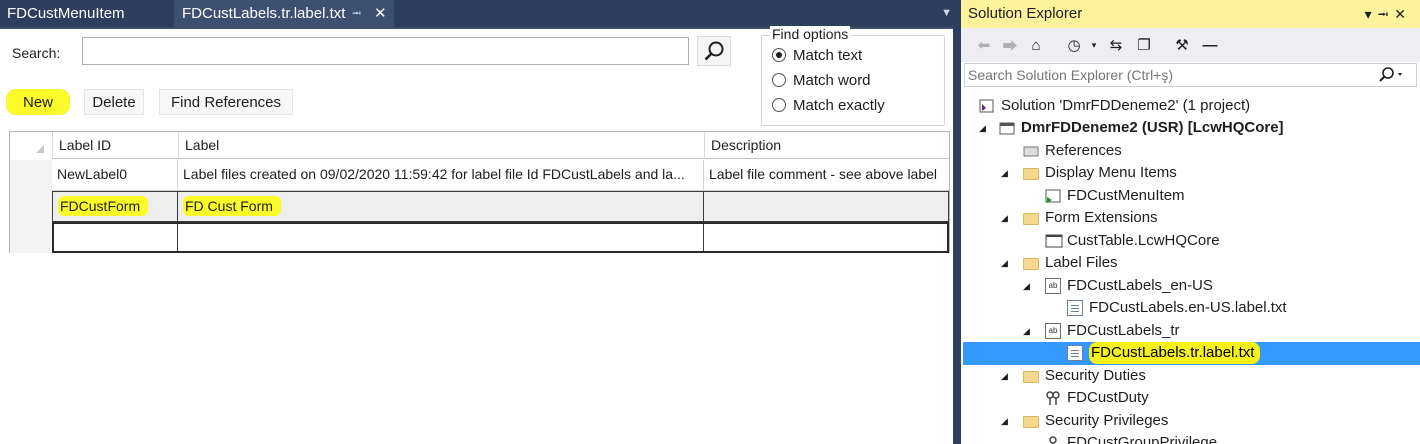 The image size is (1420, 444). Describe the element at coordinates (1114, 106) in the screenshot. I see `tree-item-solution: Solution 'DmrFDDeneme2' (1 project)` at that location.